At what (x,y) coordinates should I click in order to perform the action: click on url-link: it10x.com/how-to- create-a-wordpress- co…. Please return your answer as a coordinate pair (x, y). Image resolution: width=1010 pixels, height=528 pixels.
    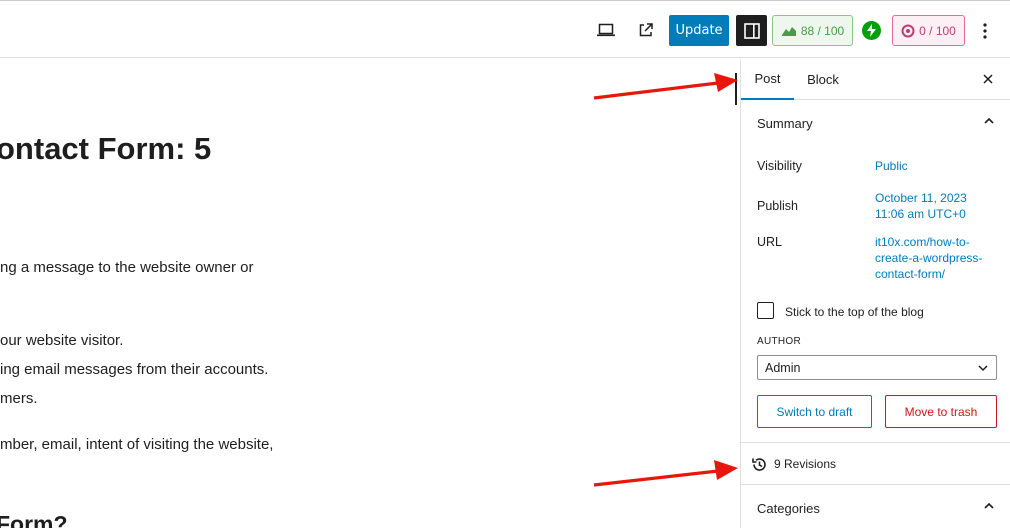
    Looking at the image, I should click on (928, 258).